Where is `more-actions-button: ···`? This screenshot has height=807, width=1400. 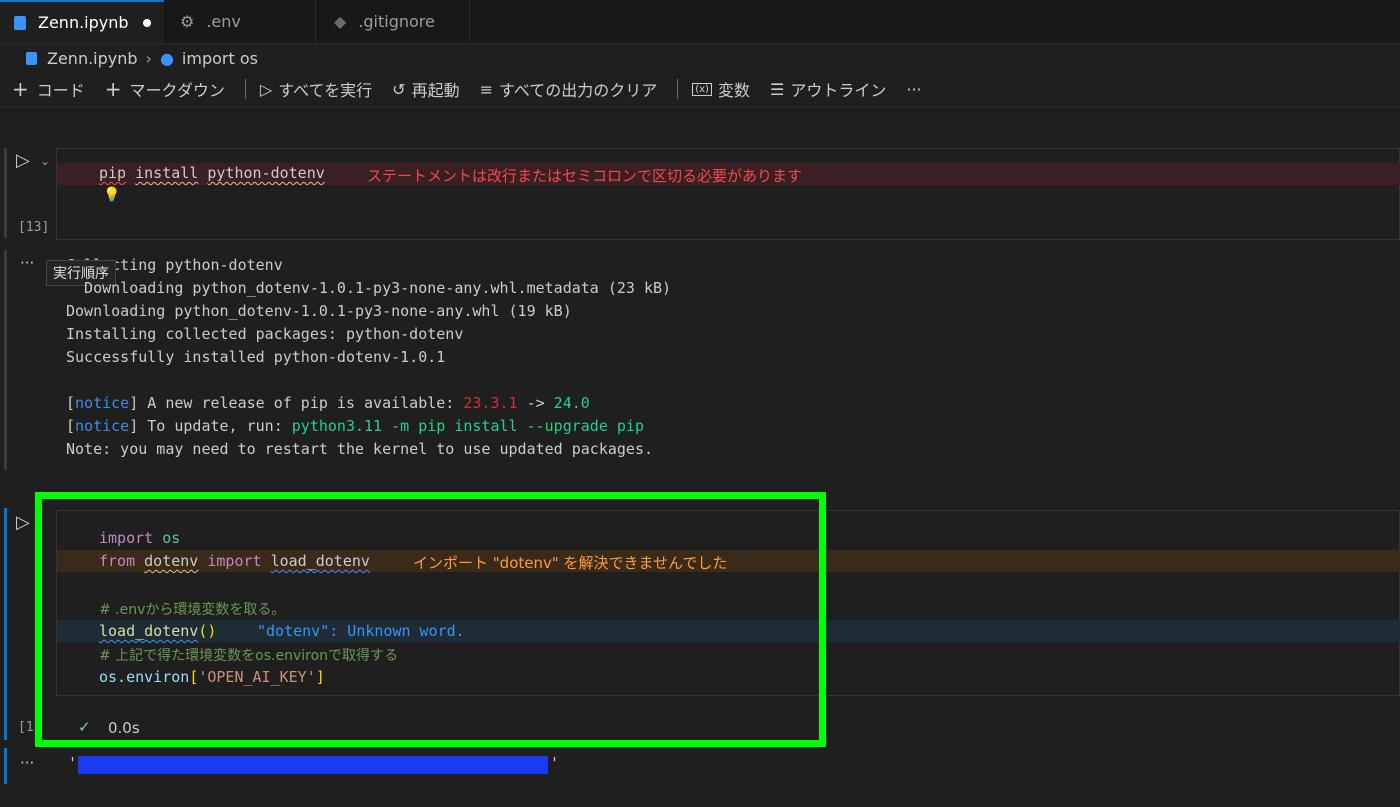 more-actions-button: ··· is located at coordinates (913, 89).